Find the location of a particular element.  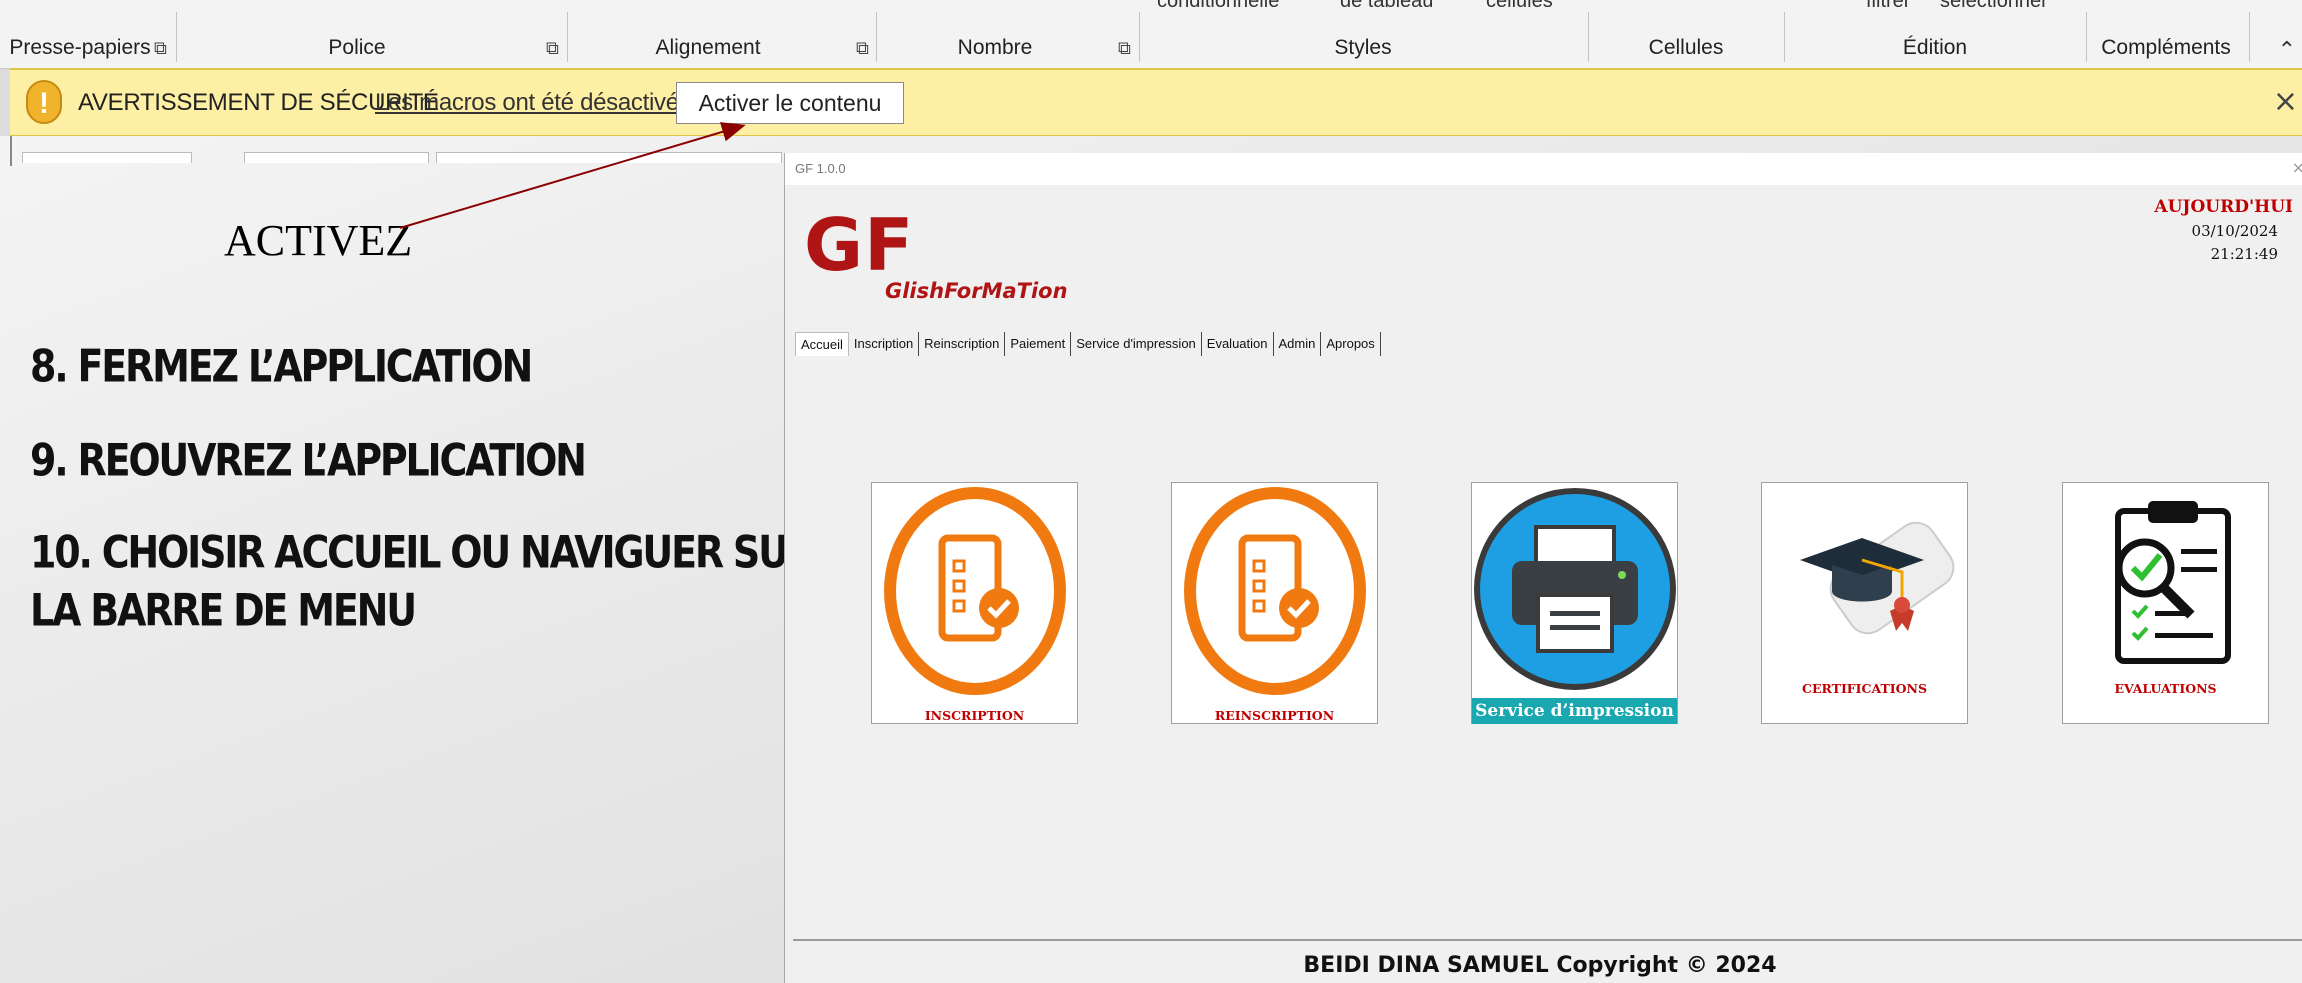

tab-accueil: Accueil is located at coordinates (822, 344).